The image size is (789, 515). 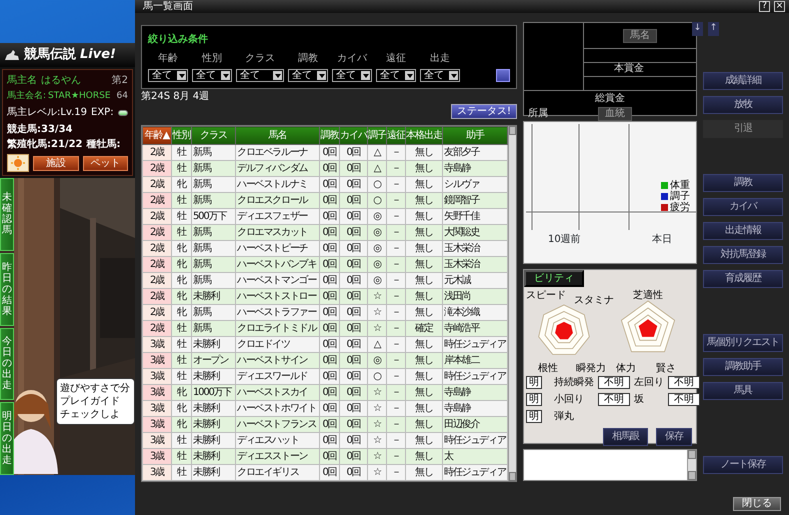 I want to click on side-button: 馬具, so click(x=743, y=391).